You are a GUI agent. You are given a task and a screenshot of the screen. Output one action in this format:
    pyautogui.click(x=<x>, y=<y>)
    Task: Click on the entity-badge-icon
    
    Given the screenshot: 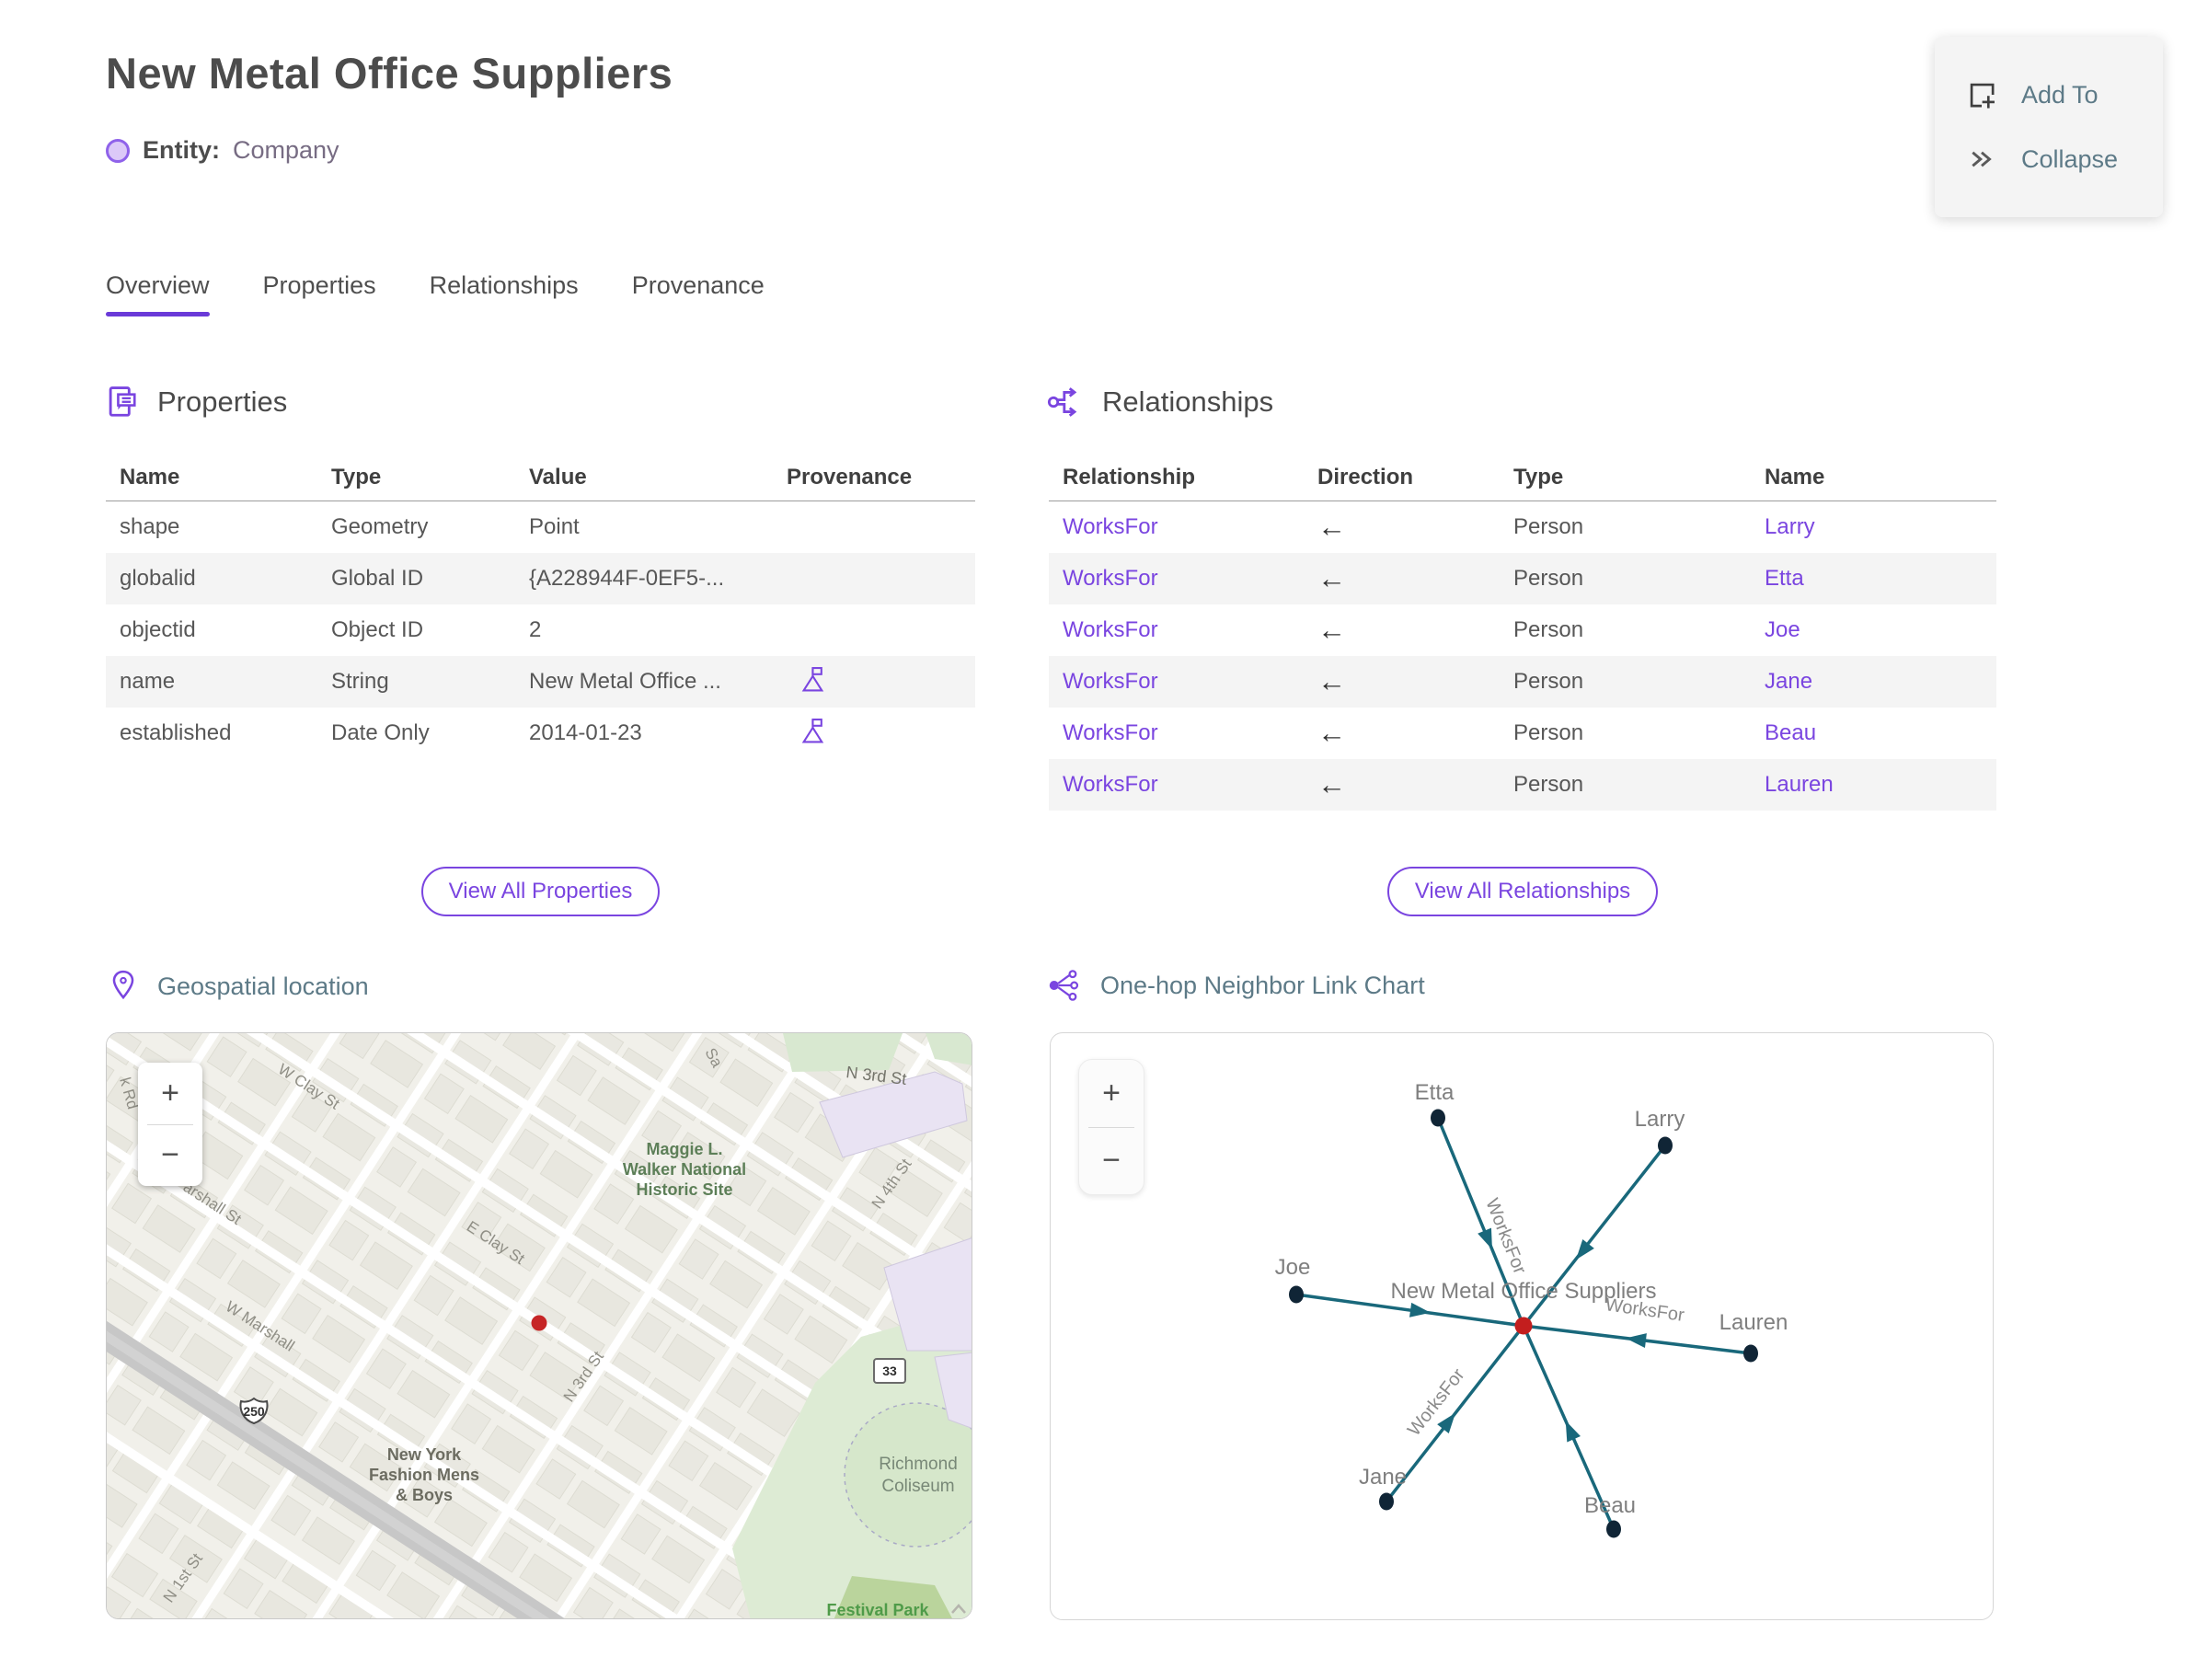 What is the action you would take?
    pyautogui.click(x=118, y=150)
    